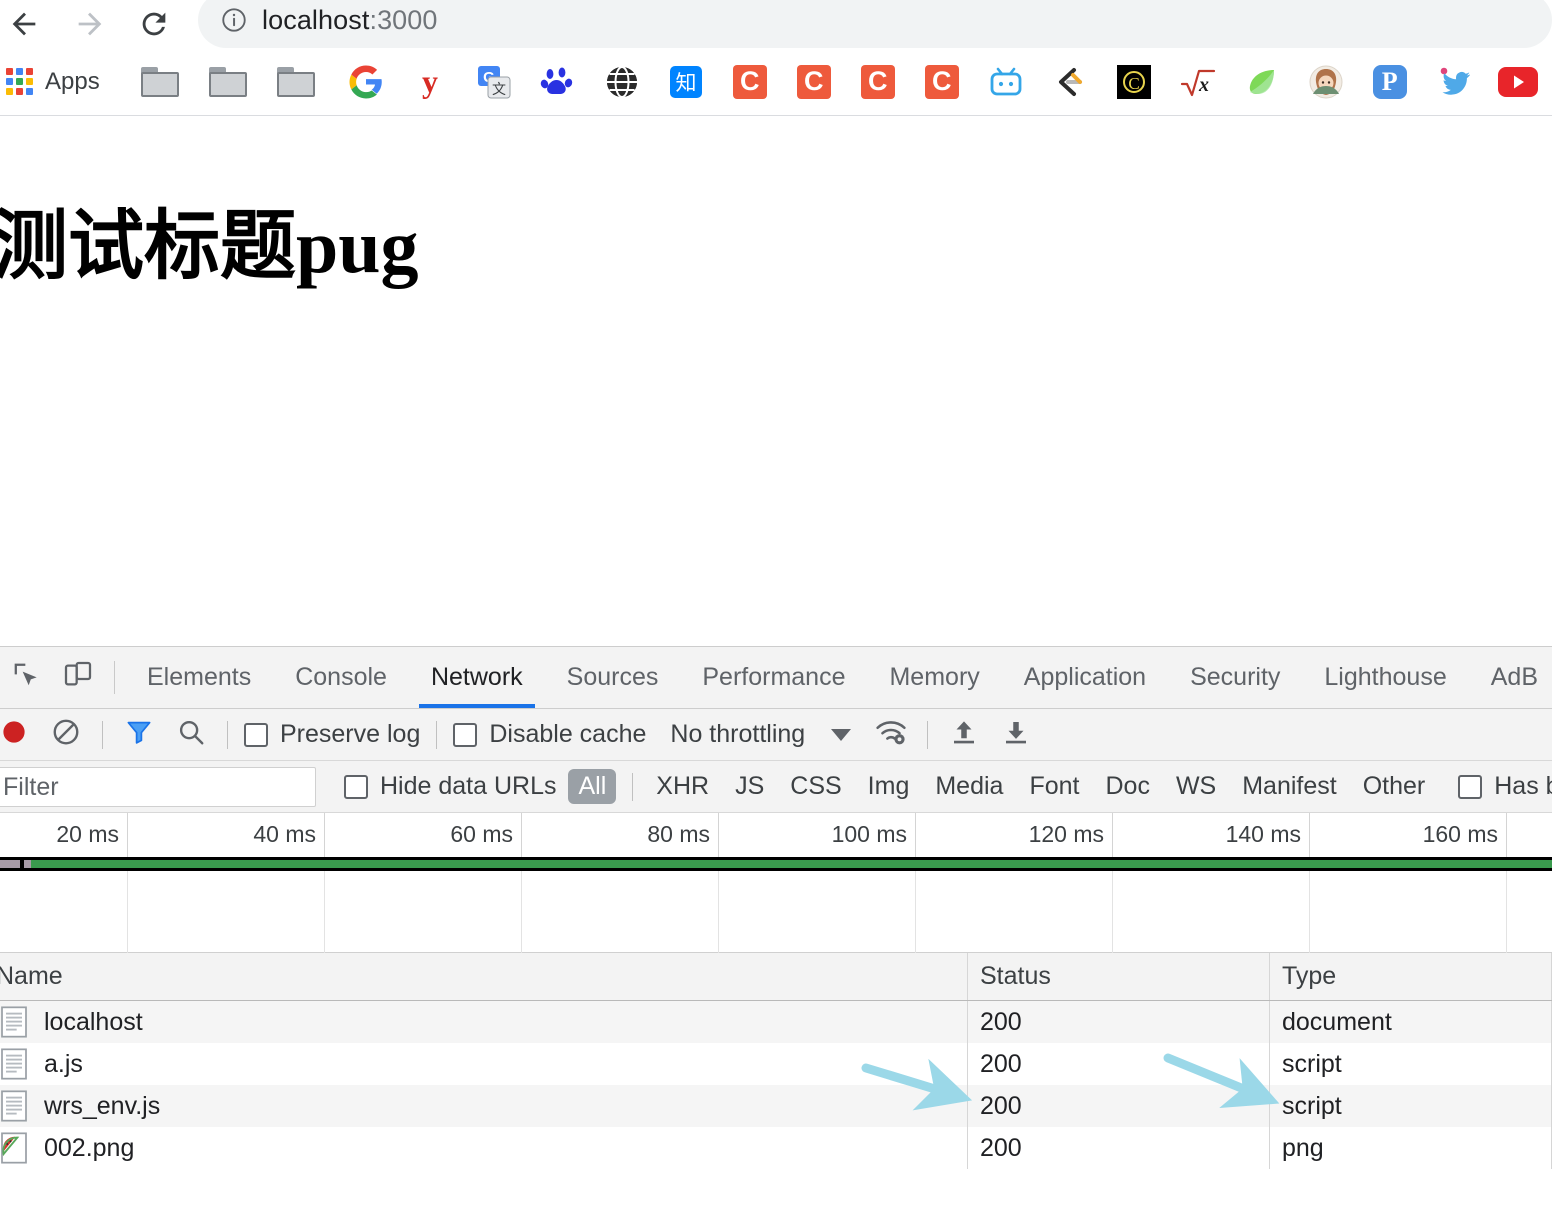 The height and width of the screenshot is (1213, 1552). I want to click on bookmark-globe, so click(622, 82).